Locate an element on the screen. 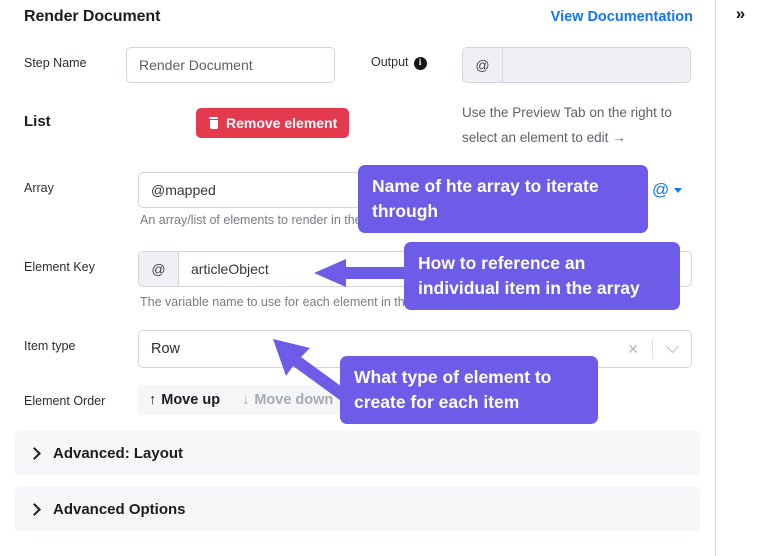 The height and width of the screenshot is (556, 761). list-section-heading: List is located at coordinates (37, 121).